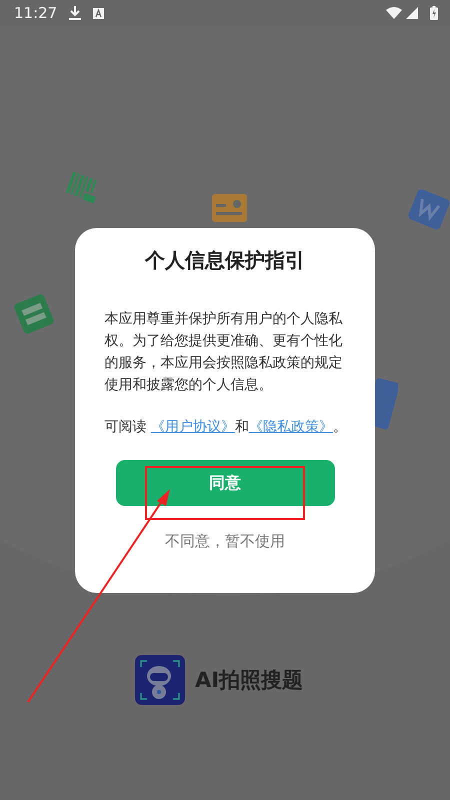 Image resolution: width=450 pixels, height=800 pixels. Describe the element at coordinates (224, 352) in the screenshot. I see `privacy-text: 本应用尊重并保护所有用户的个人隐私权。为了给您提供更准确、更有个性化的服务，本应用会按照隐私政策的规定使用和披露您的个人信息。` at that location.